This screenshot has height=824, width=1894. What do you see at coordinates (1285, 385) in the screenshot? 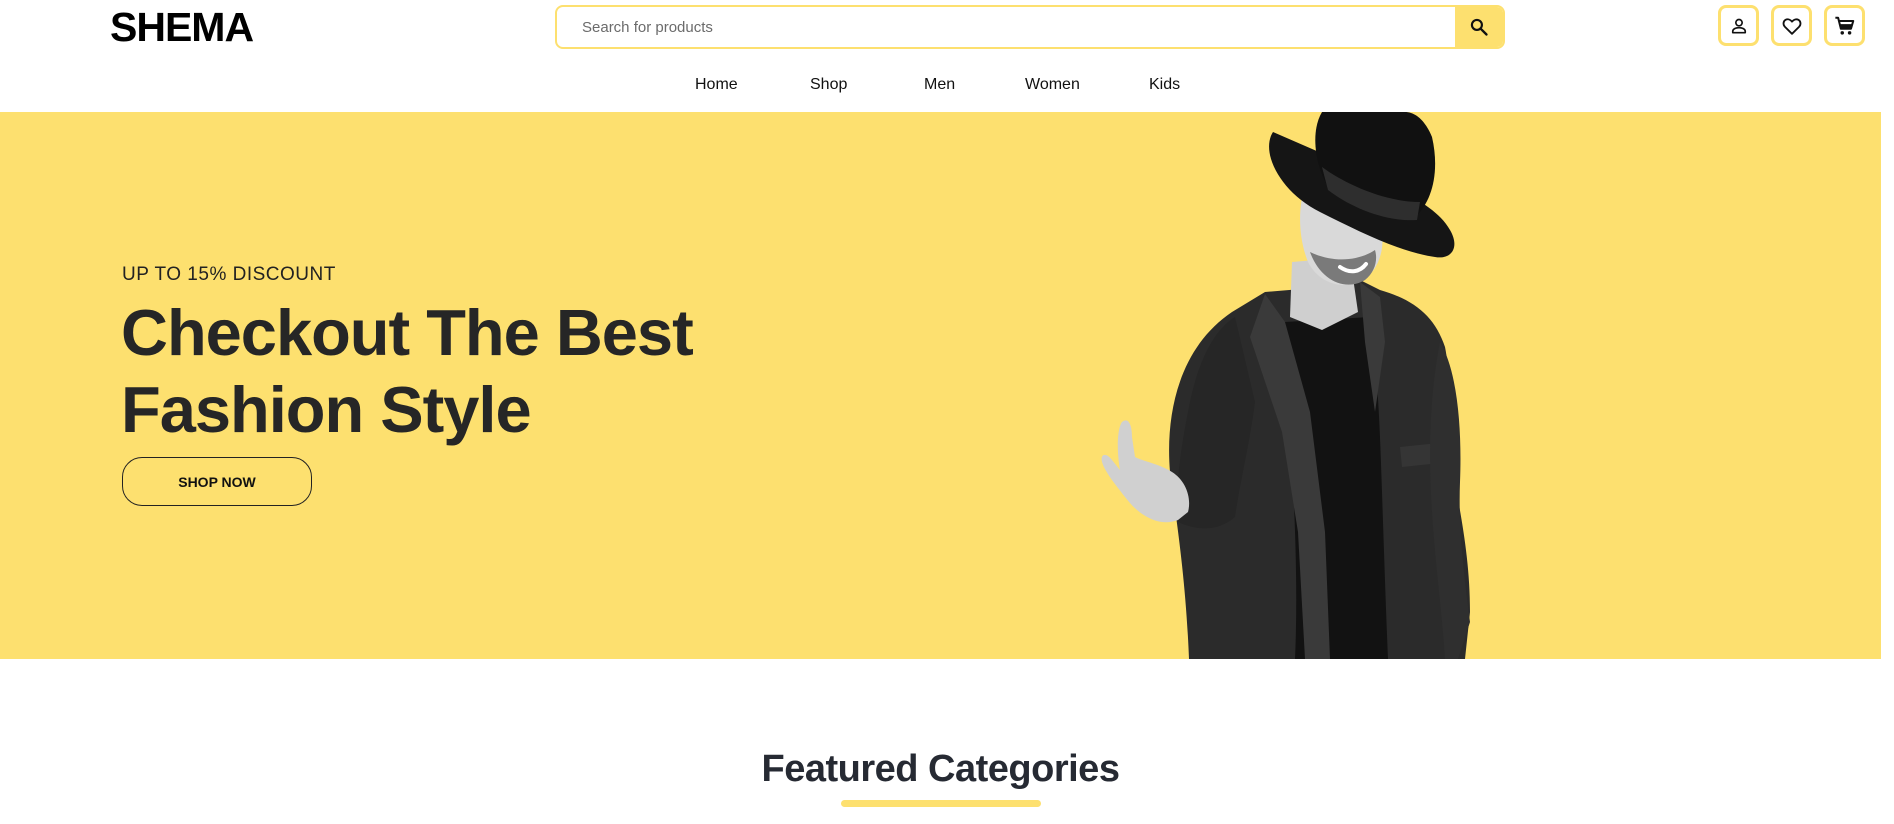
I see `hero-model-image` at bounding box center [1285, 385].